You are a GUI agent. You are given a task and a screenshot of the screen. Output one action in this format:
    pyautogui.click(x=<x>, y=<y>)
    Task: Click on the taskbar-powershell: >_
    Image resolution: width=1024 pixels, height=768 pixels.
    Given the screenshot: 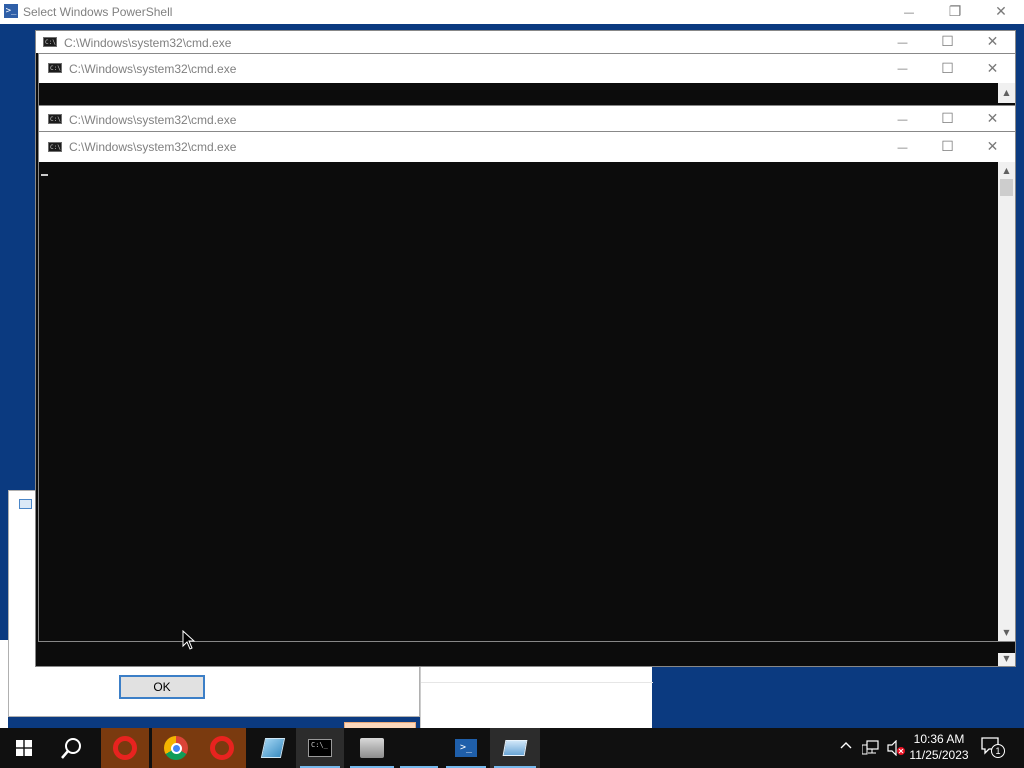 What is the action you would take?
    pyautogui.click(x=466, y=748)
    